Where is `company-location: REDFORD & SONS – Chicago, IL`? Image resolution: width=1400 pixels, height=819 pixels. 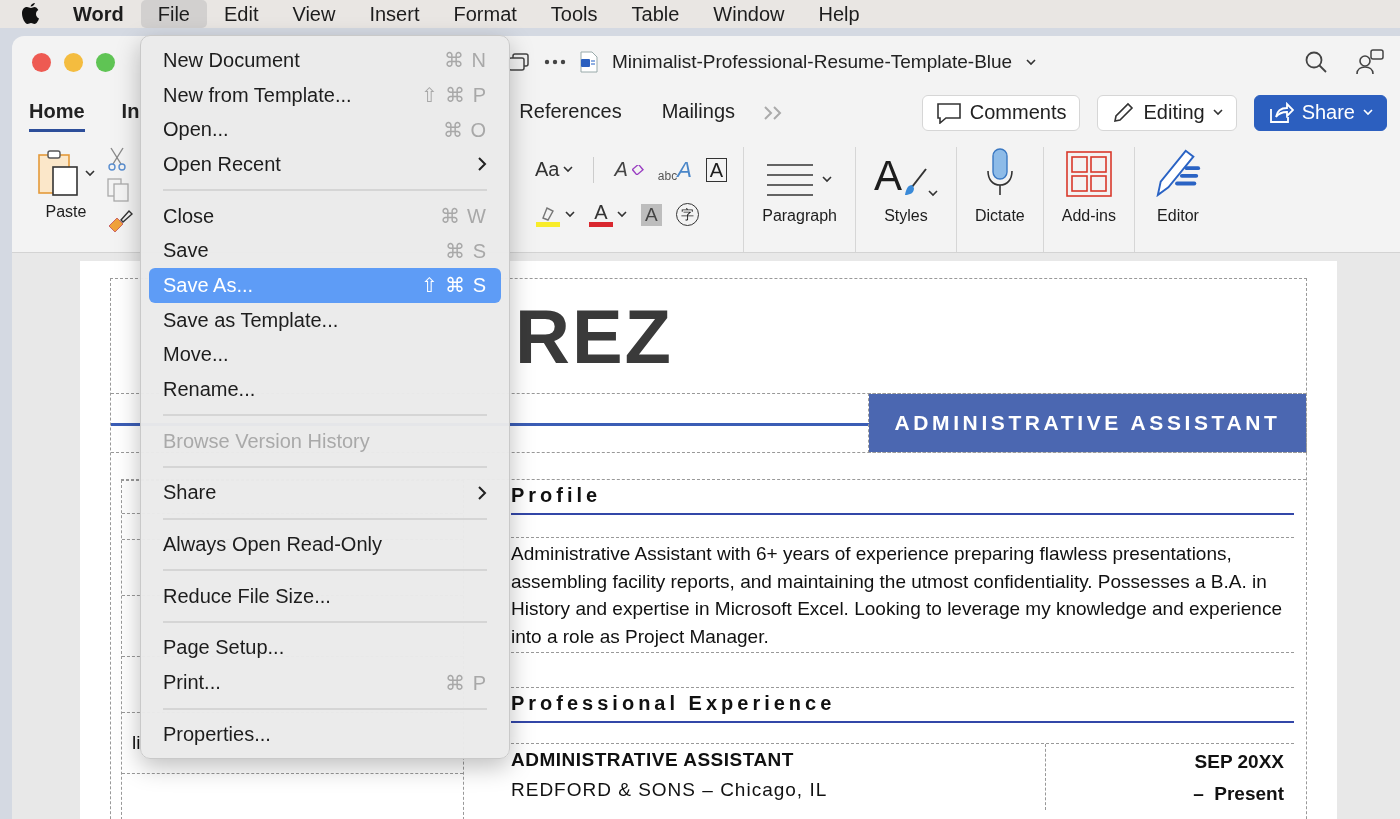 company-location: REDFORD & SONS – Chicago, IL is located at coordinates (670, 790).